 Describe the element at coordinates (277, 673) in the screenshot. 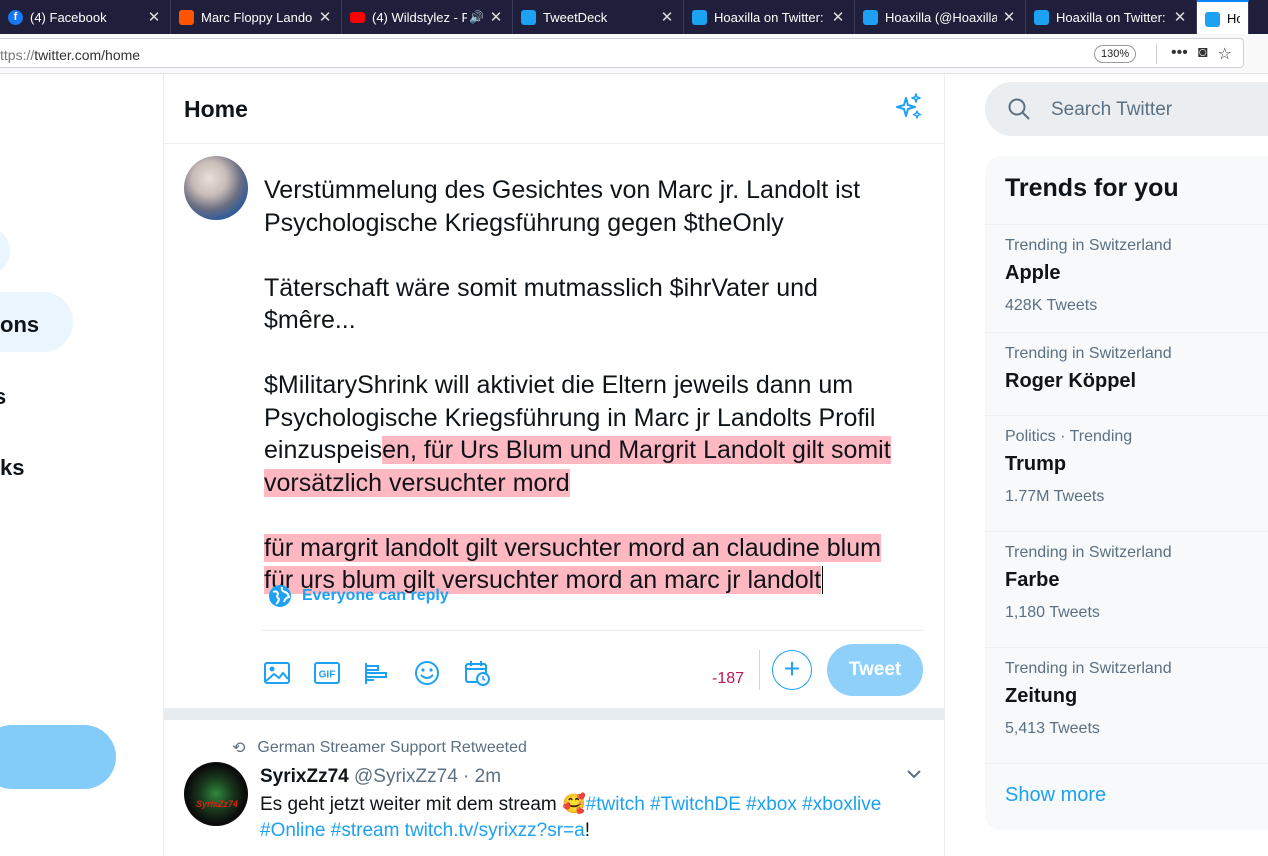

I see `image-icon` at that location.